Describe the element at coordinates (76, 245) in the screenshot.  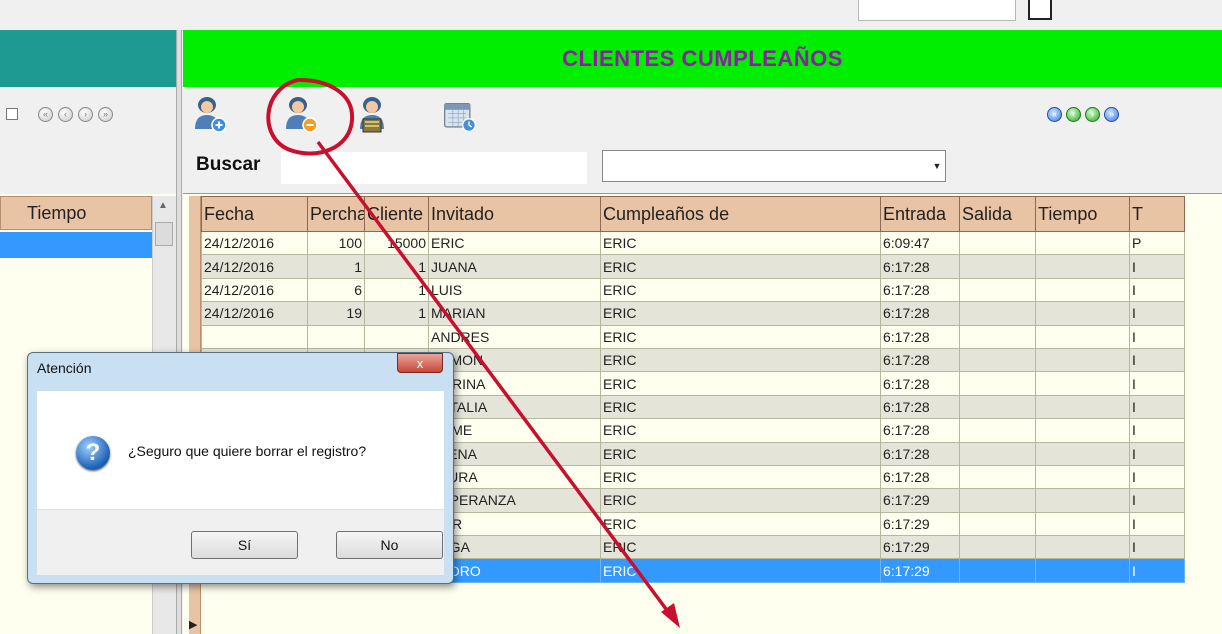
I see `left-selected-row` at that location.